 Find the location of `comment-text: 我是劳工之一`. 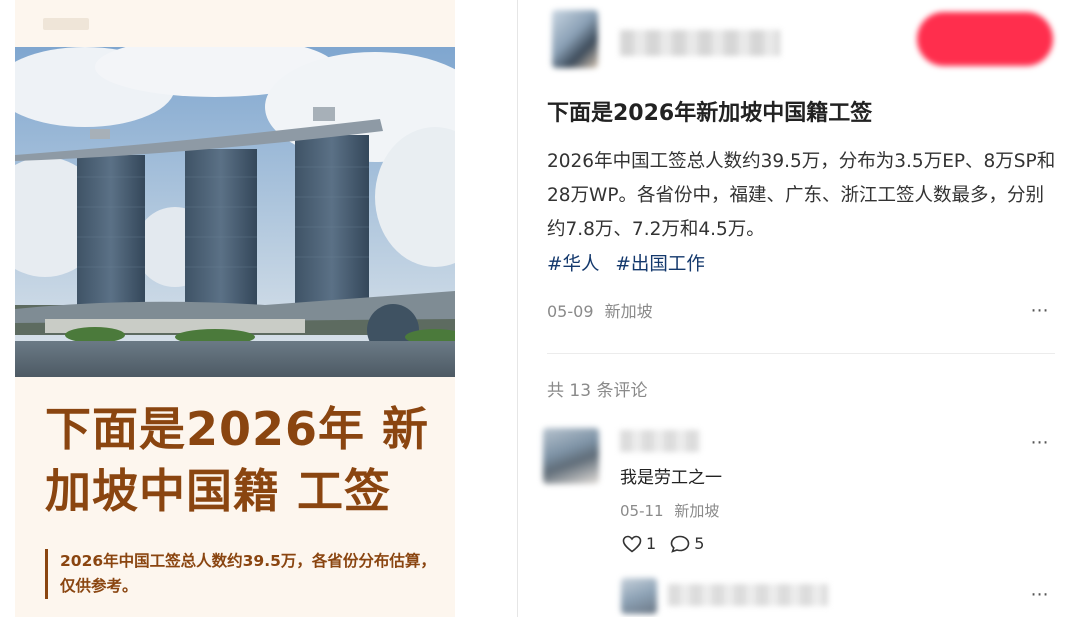

comment-text: 我是劳工之一 is located at coordinates (671, 478).